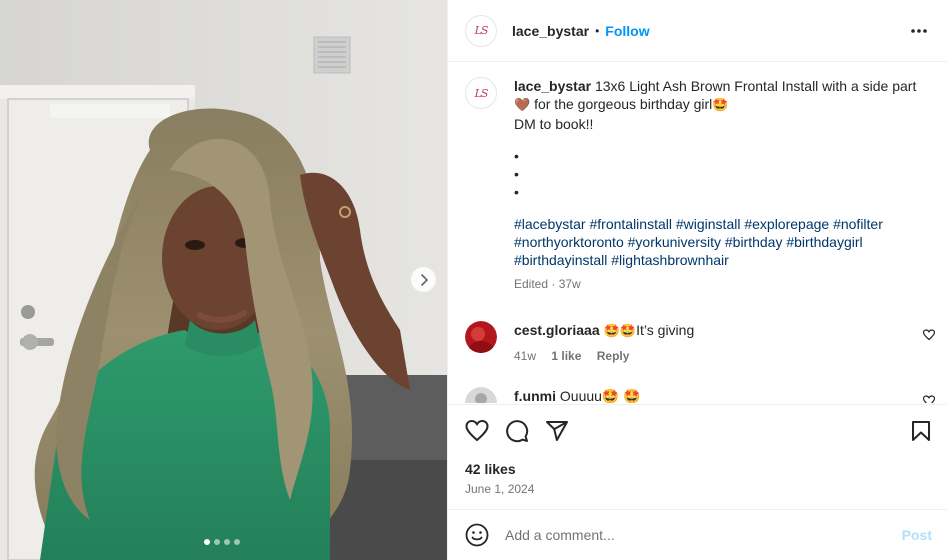 The width and height of the screenshot is (947, 560). I want to click on comment-username: cest.gloriaaa, so click(557, 330).